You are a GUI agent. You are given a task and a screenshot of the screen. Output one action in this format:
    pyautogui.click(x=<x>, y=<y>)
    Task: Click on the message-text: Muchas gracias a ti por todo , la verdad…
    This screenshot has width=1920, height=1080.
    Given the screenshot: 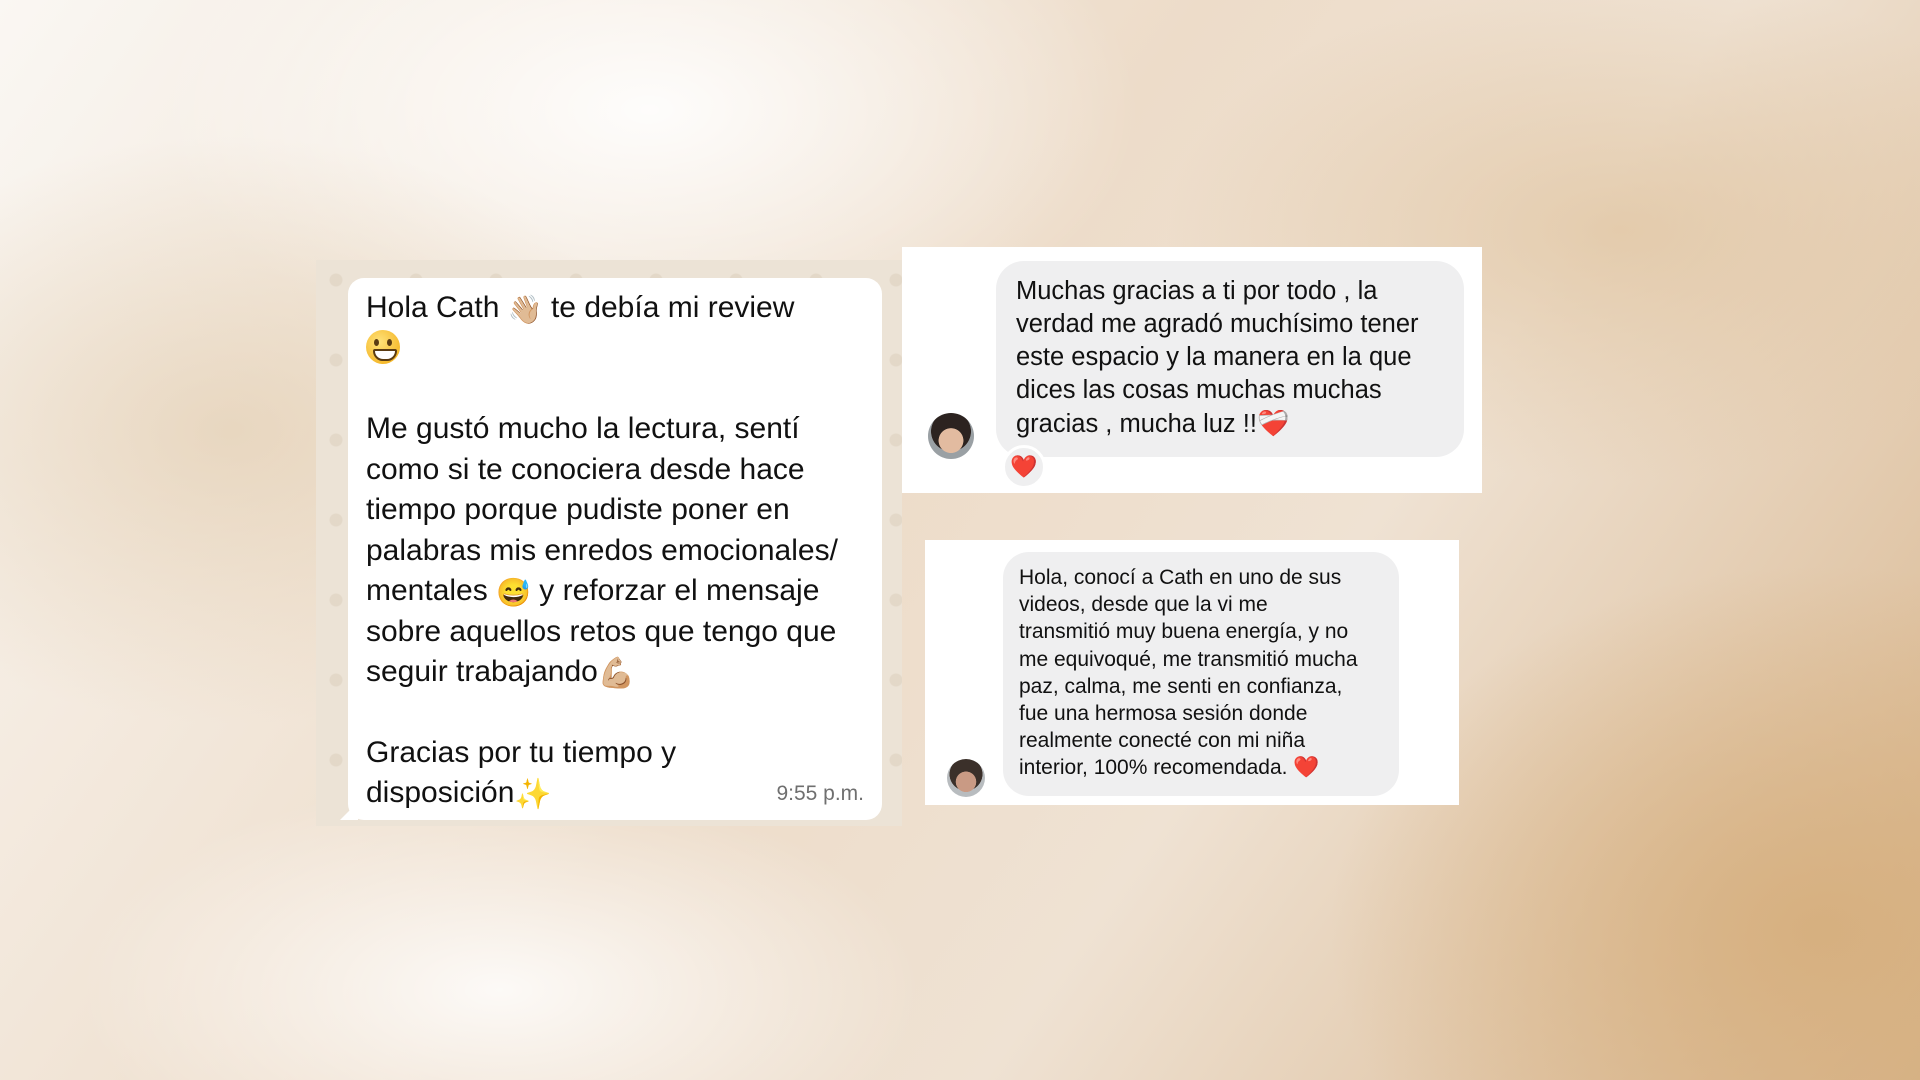 What is the action you would take?
    pyautogui.click(x=1230, y=358)
    